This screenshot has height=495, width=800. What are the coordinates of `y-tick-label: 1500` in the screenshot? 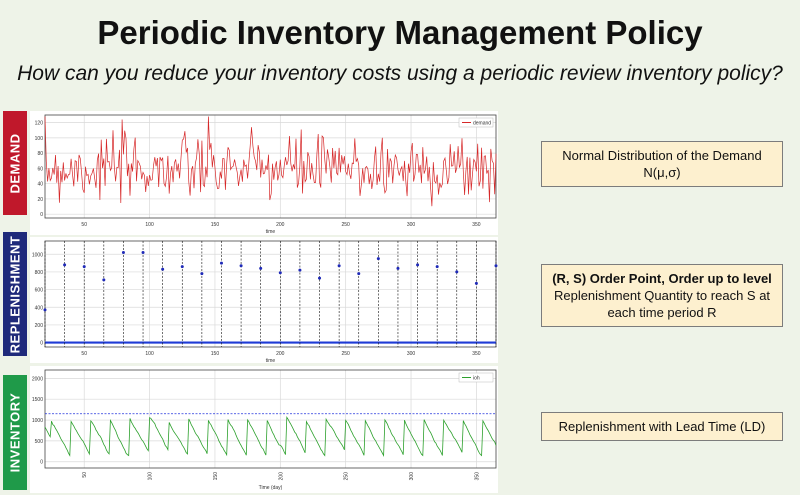 It's located at (37, 400).